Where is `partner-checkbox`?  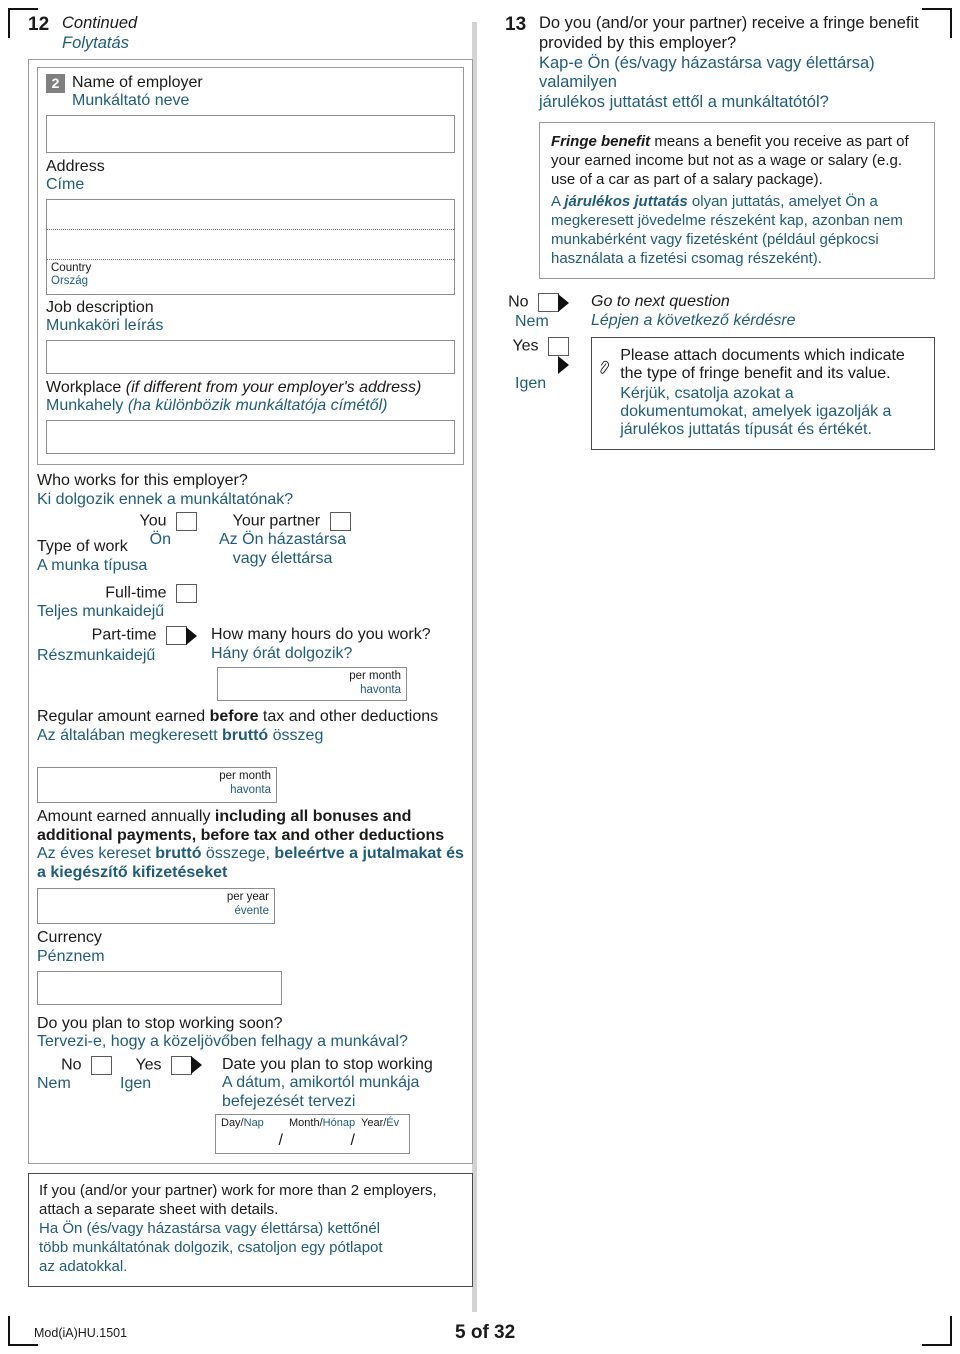
partner-checkbox is located at coordinates (340, 522).